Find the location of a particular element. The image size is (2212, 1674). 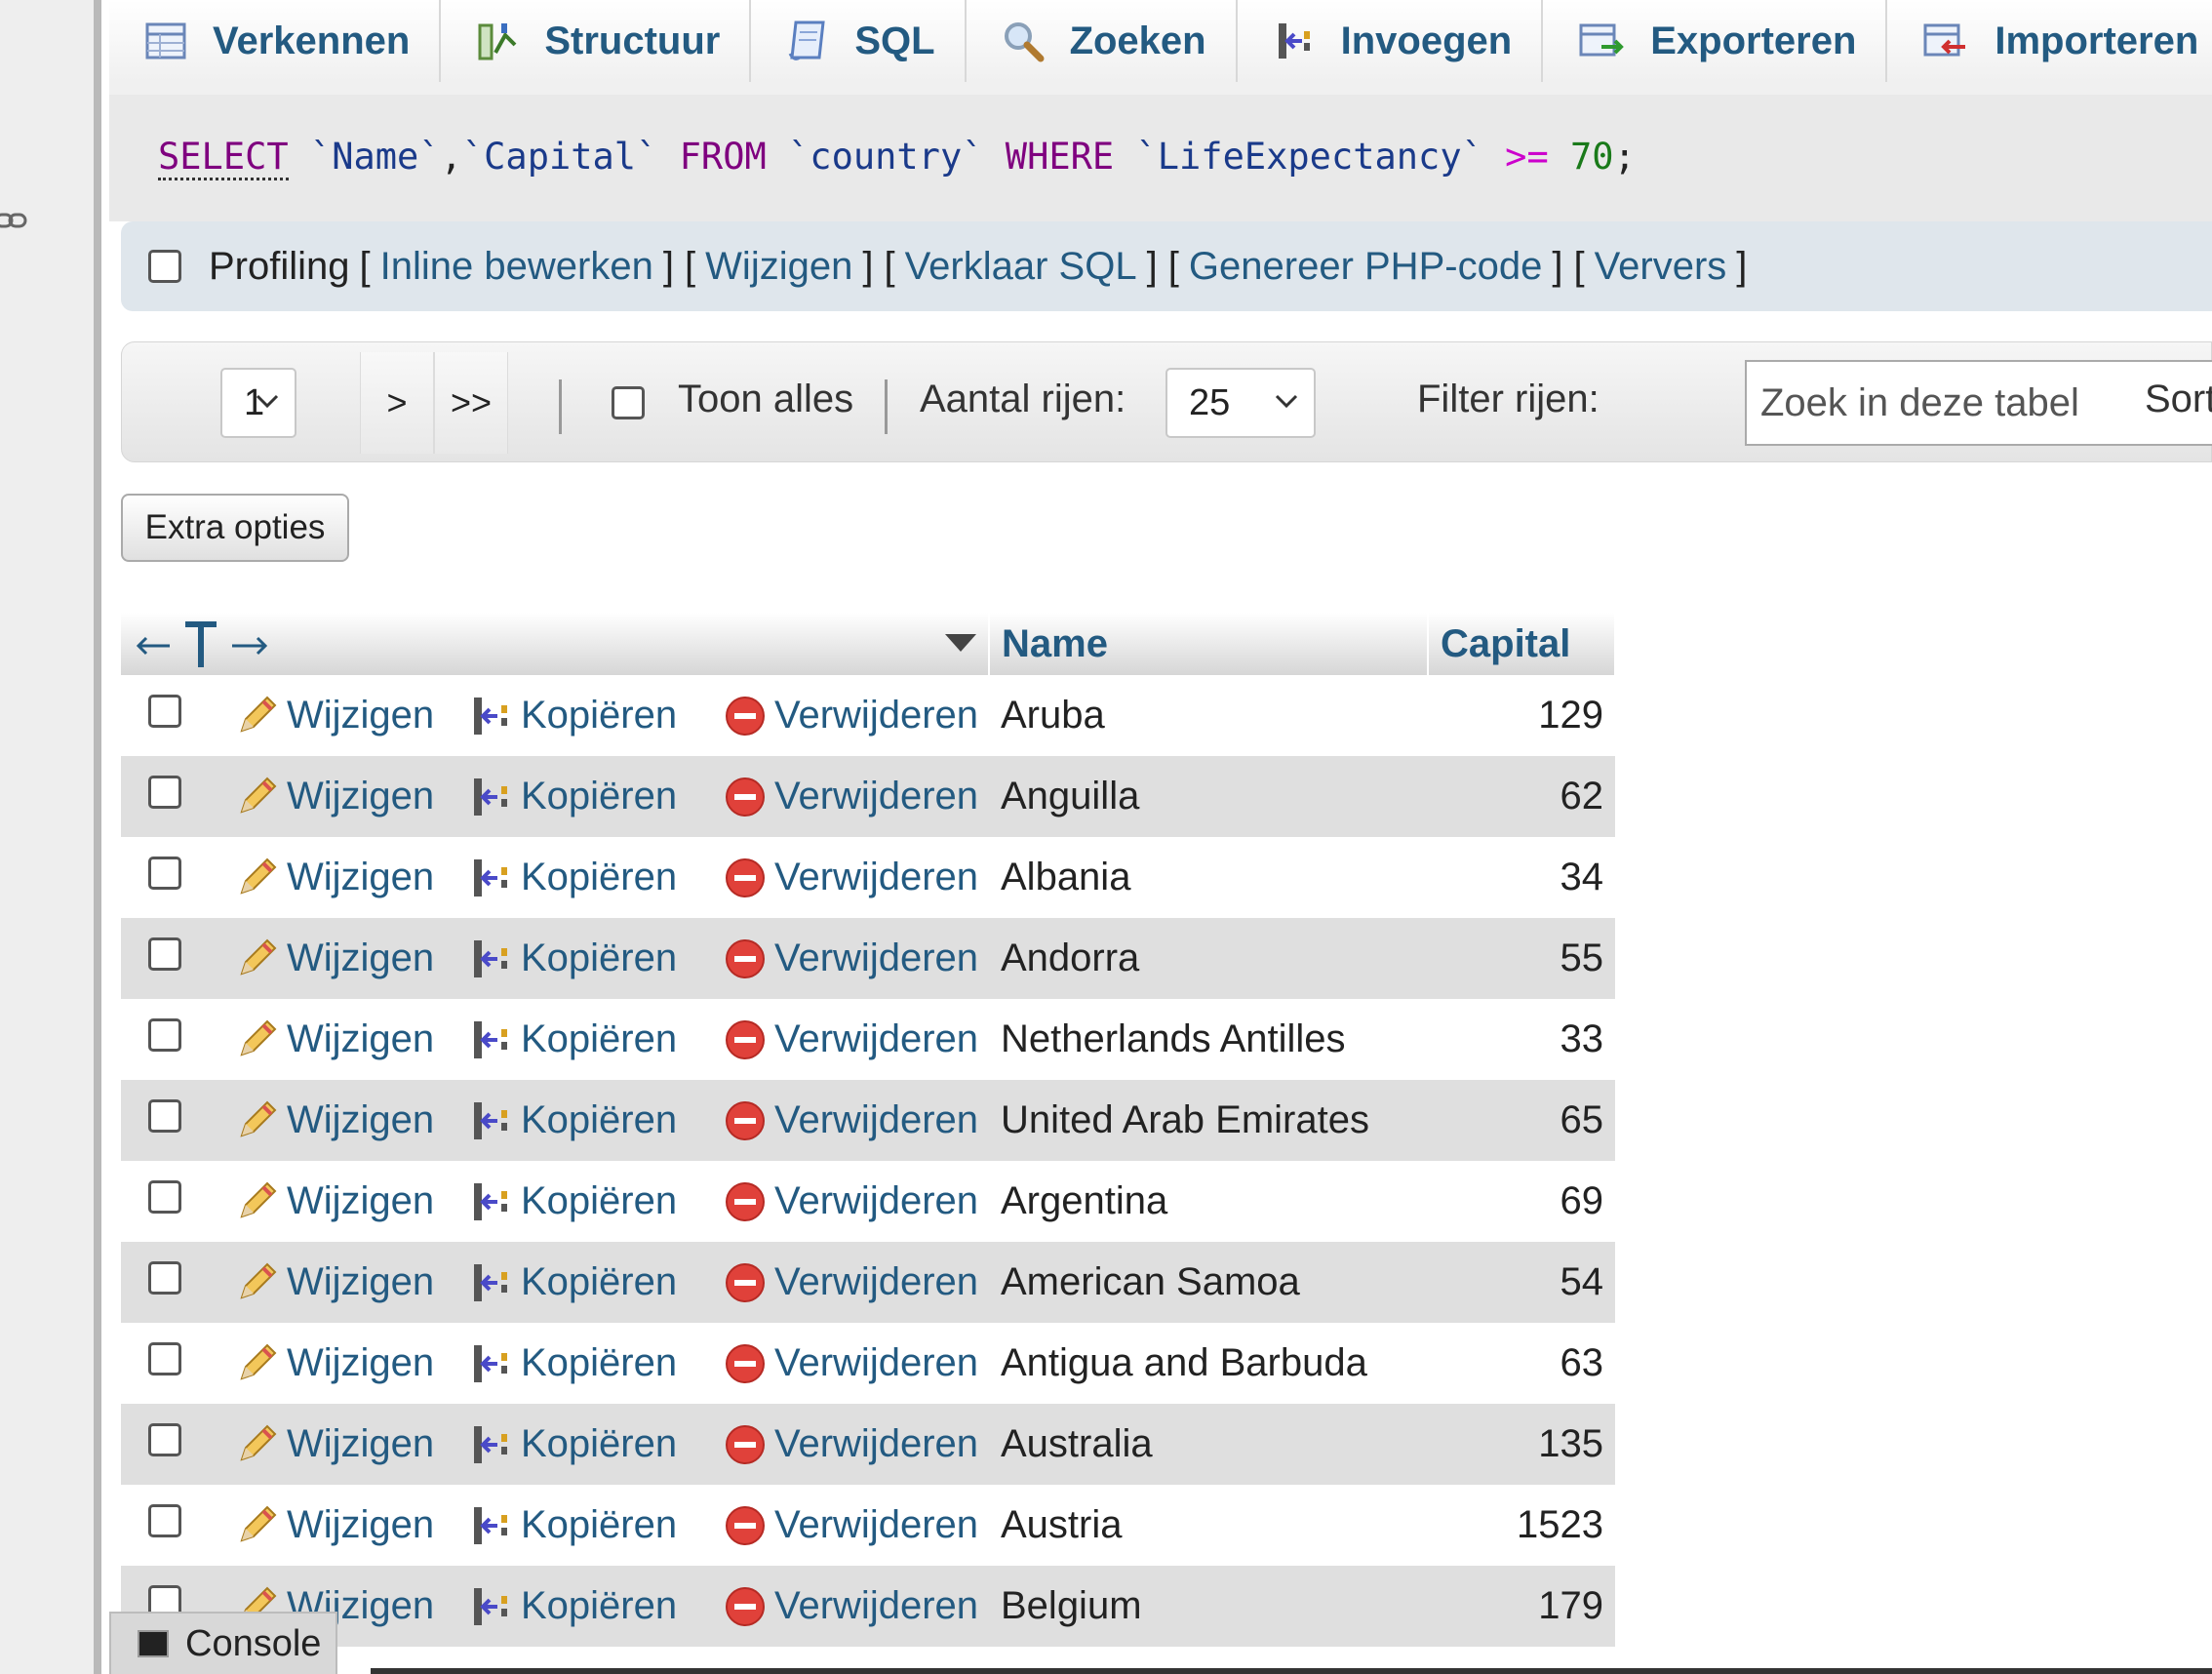

name-cell: Austria is located at coordinates (1208, 1525).